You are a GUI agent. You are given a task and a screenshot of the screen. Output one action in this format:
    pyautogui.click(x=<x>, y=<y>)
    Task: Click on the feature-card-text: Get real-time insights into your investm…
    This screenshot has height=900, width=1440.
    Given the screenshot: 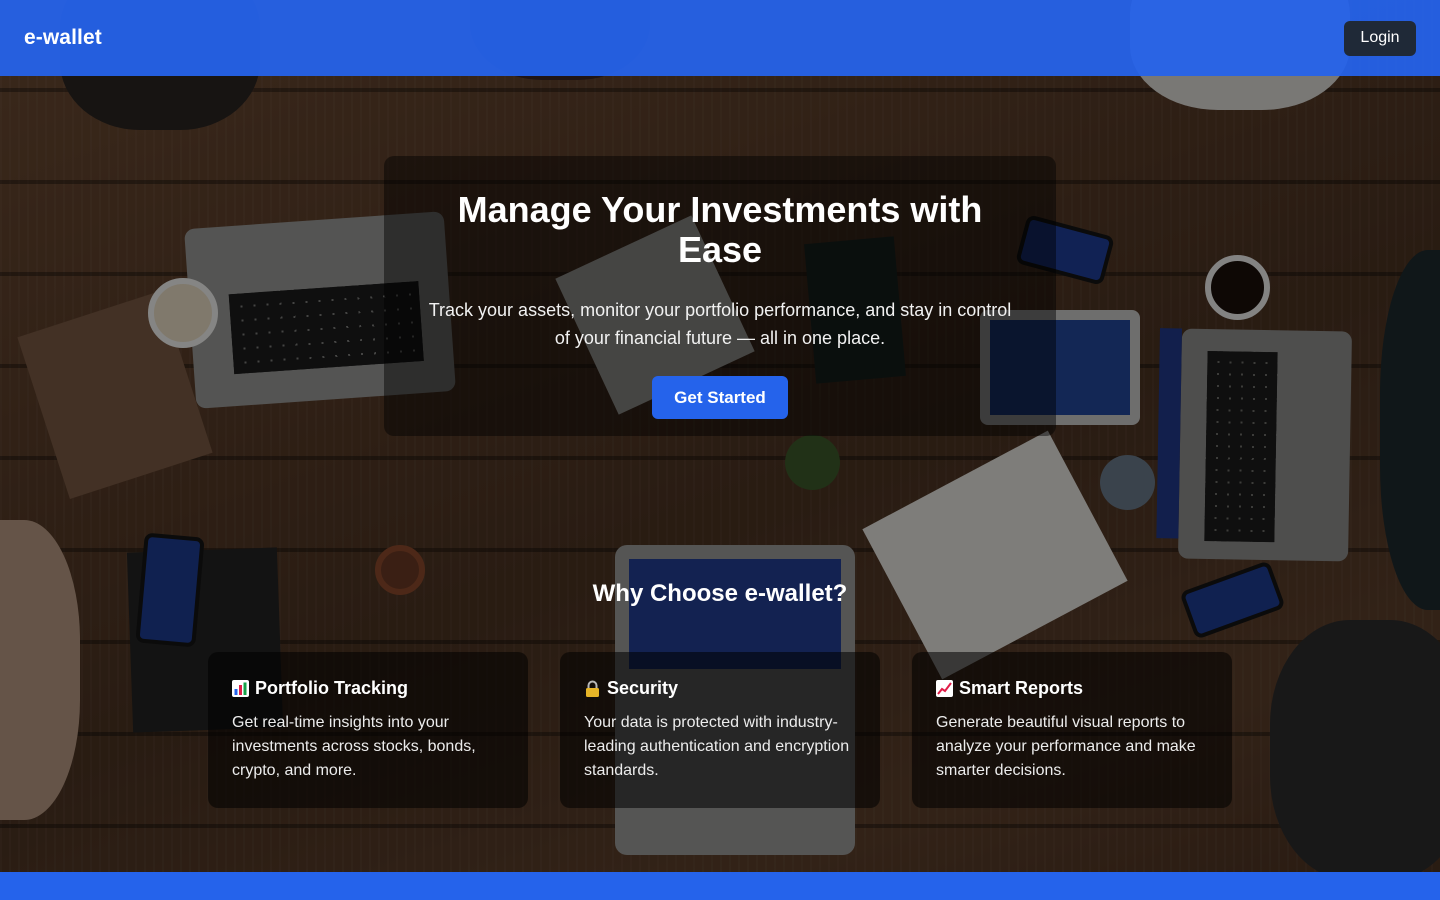 What is the action you would take?
    pyautogui.click(x=354, y=746)
    